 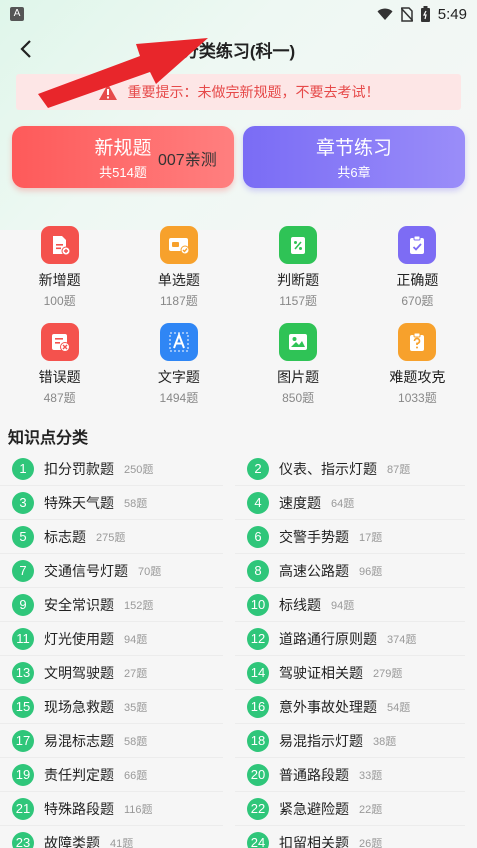 What do you see at coordinates (122, 842) in the screenshot?
I see `knowledge-point-count: 41题` at bounding box center [122, 842].